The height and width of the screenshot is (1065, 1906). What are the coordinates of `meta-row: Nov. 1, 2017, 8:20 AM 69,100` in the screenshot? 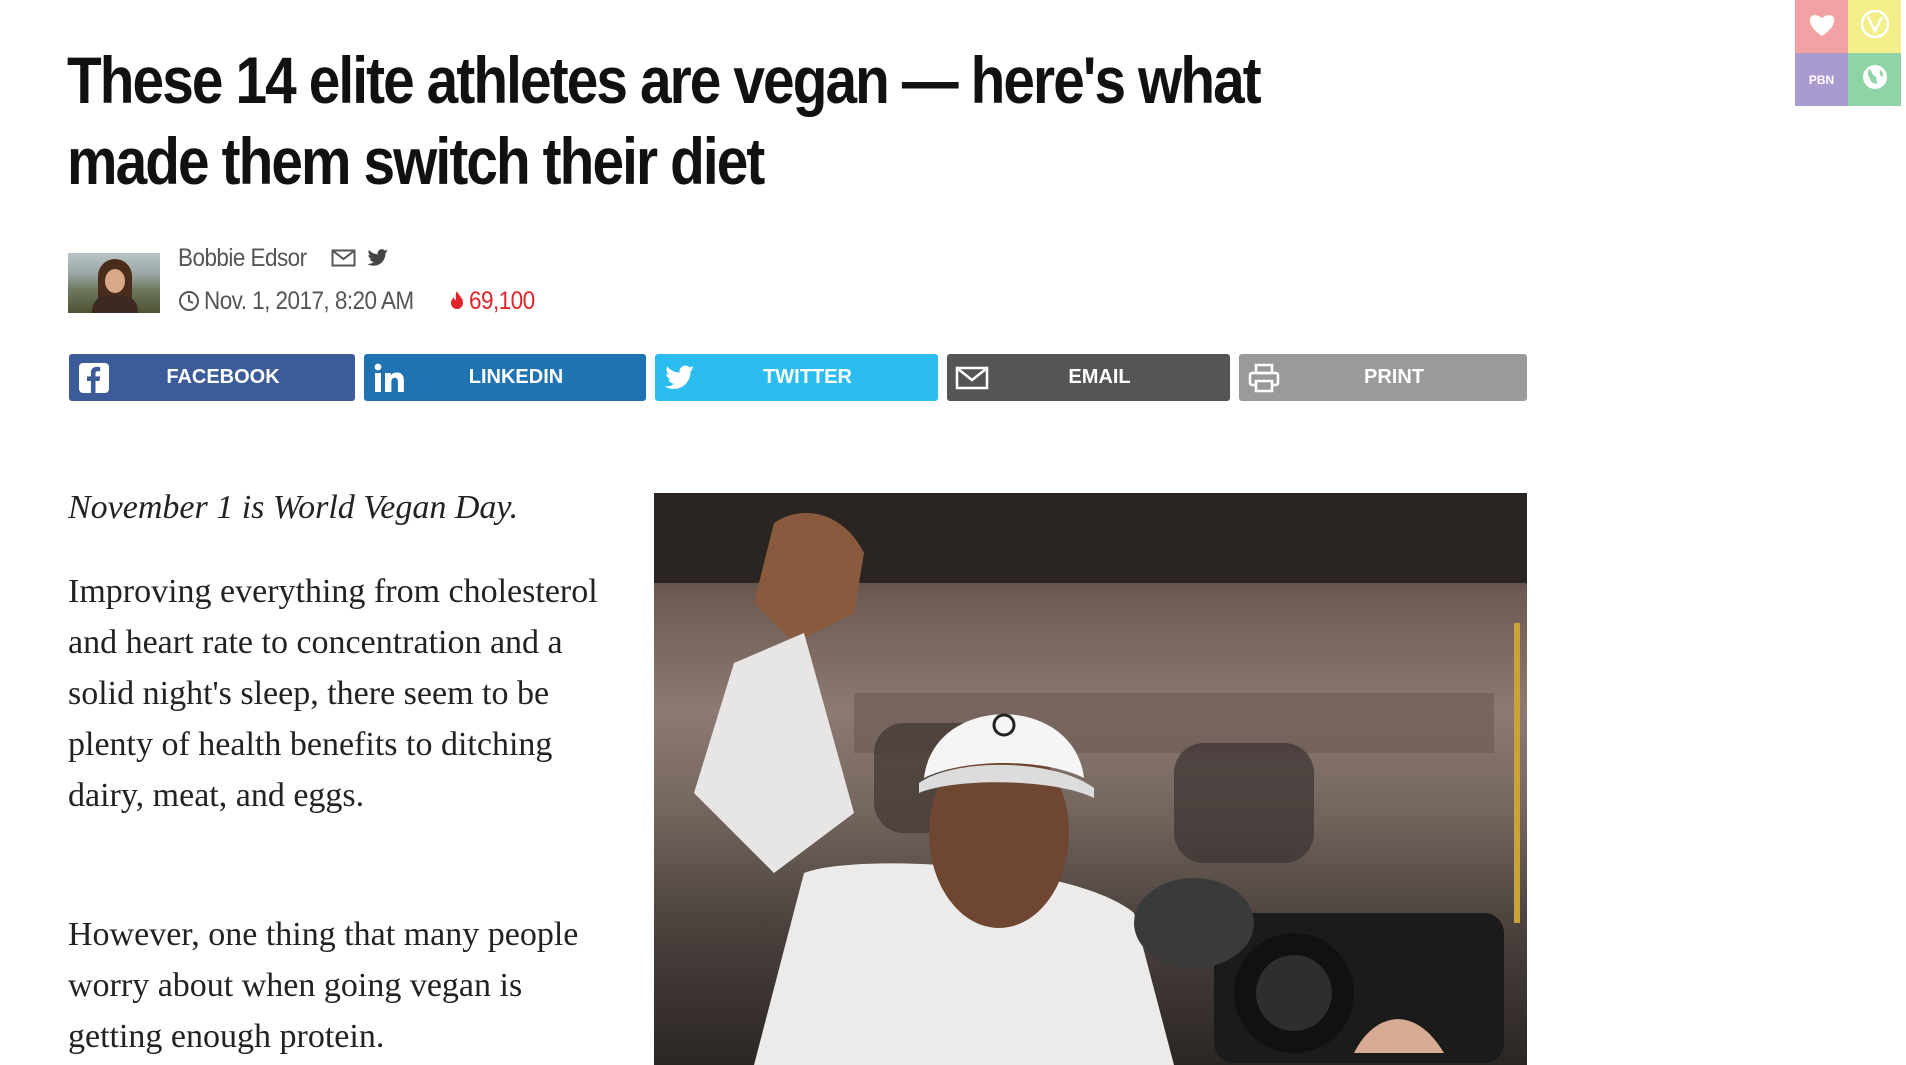 It's located at (360, 301).